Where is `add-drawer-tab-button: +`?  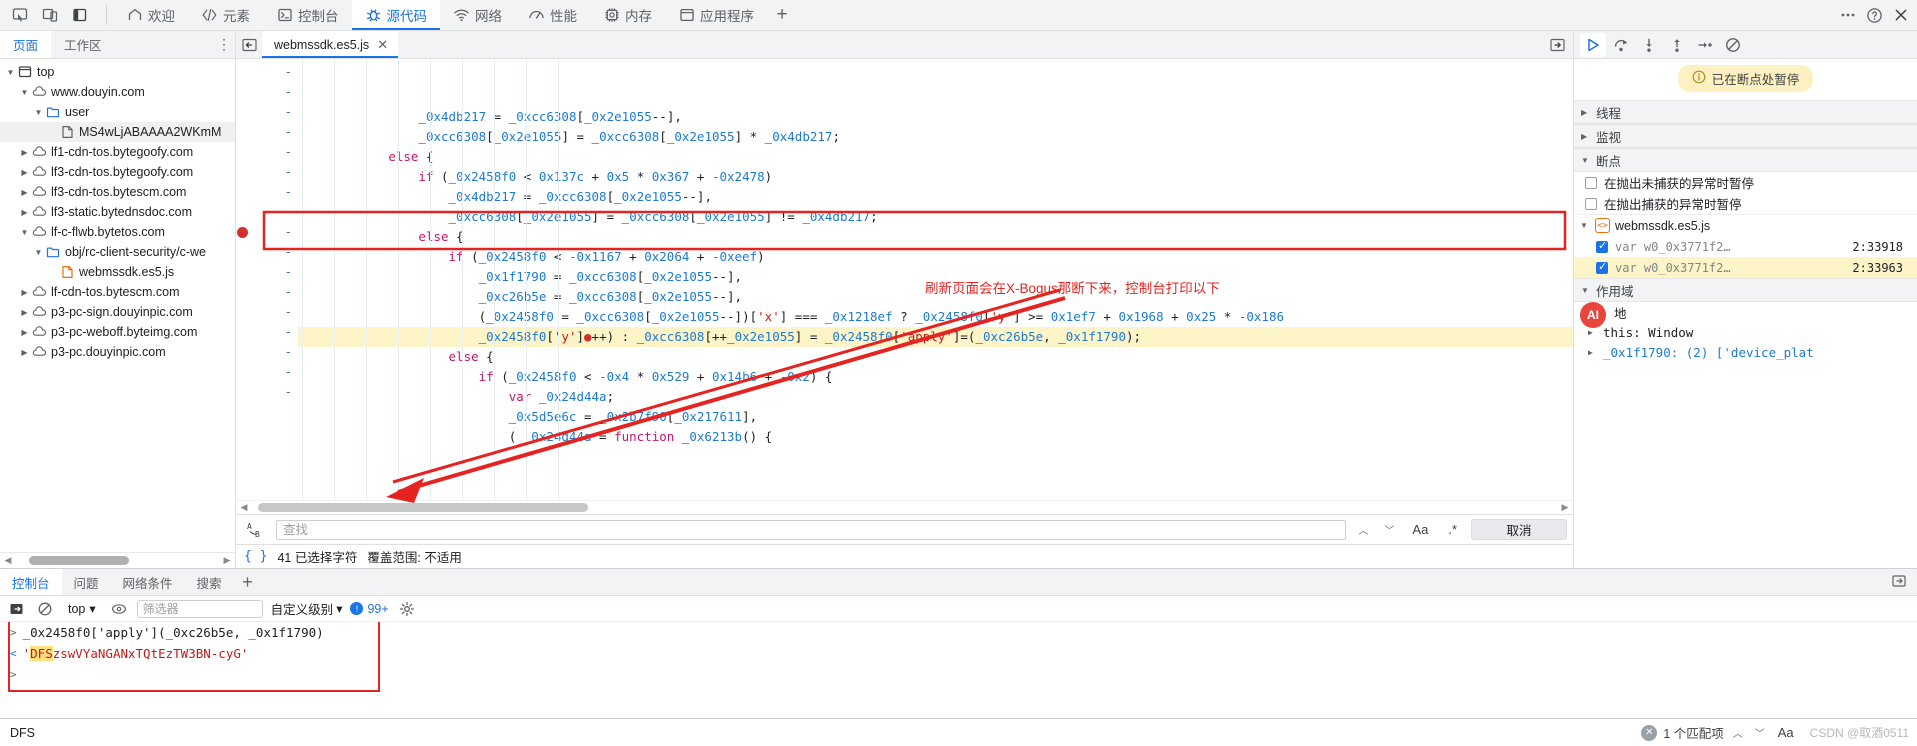 add-drawer-tab-button: + is located at coordinates (248, 582).